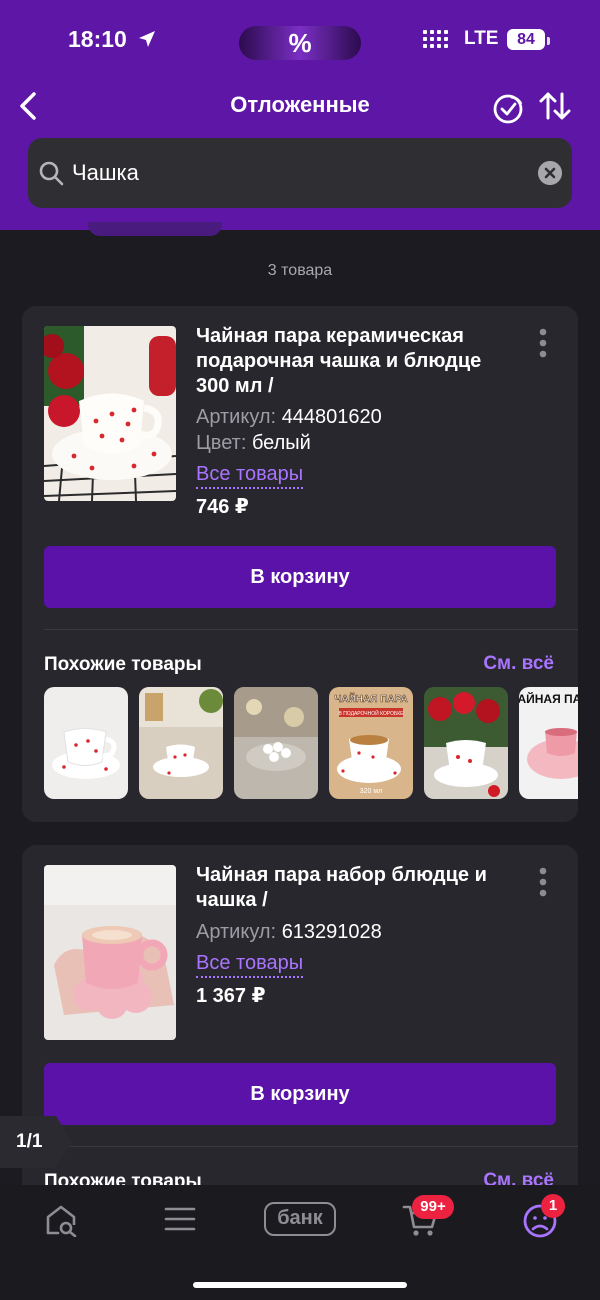  I want to click on search-input: Чашка, so click(105, 173).